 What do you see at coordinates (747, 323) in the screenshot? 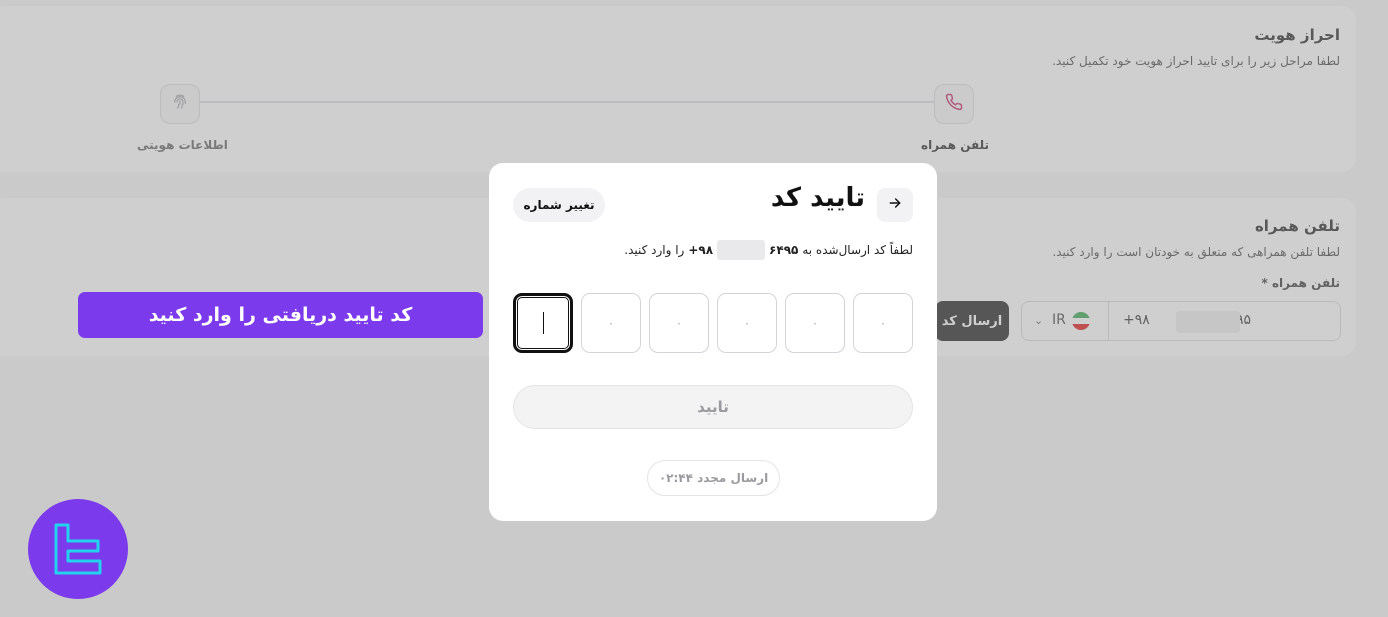
I see `code-digit-4: ۰` at bounding box center [747, 323].